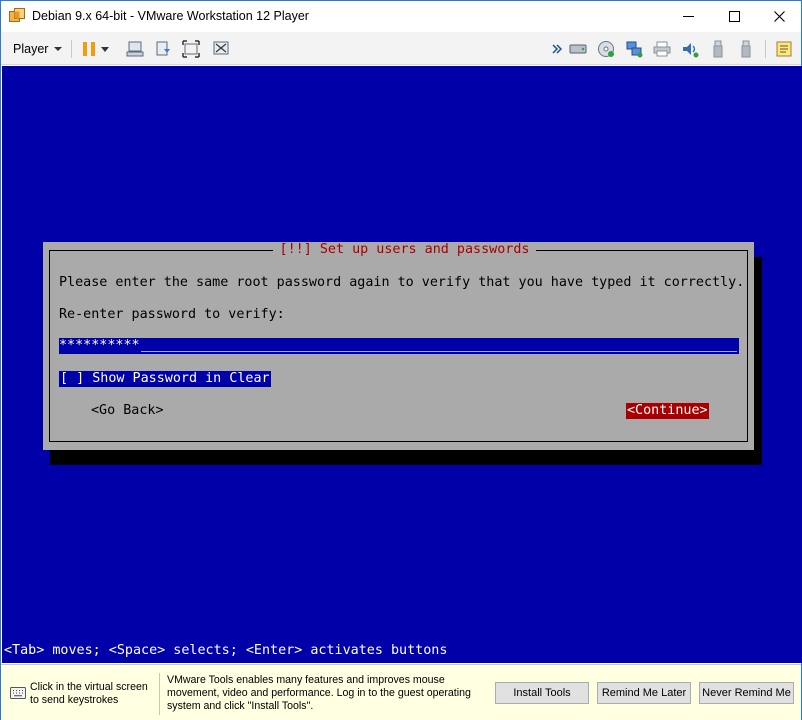 The height and width of the screenshot is (720, 802). I want to click on send-ctrl-alt-del-icon, so click(135, 49).